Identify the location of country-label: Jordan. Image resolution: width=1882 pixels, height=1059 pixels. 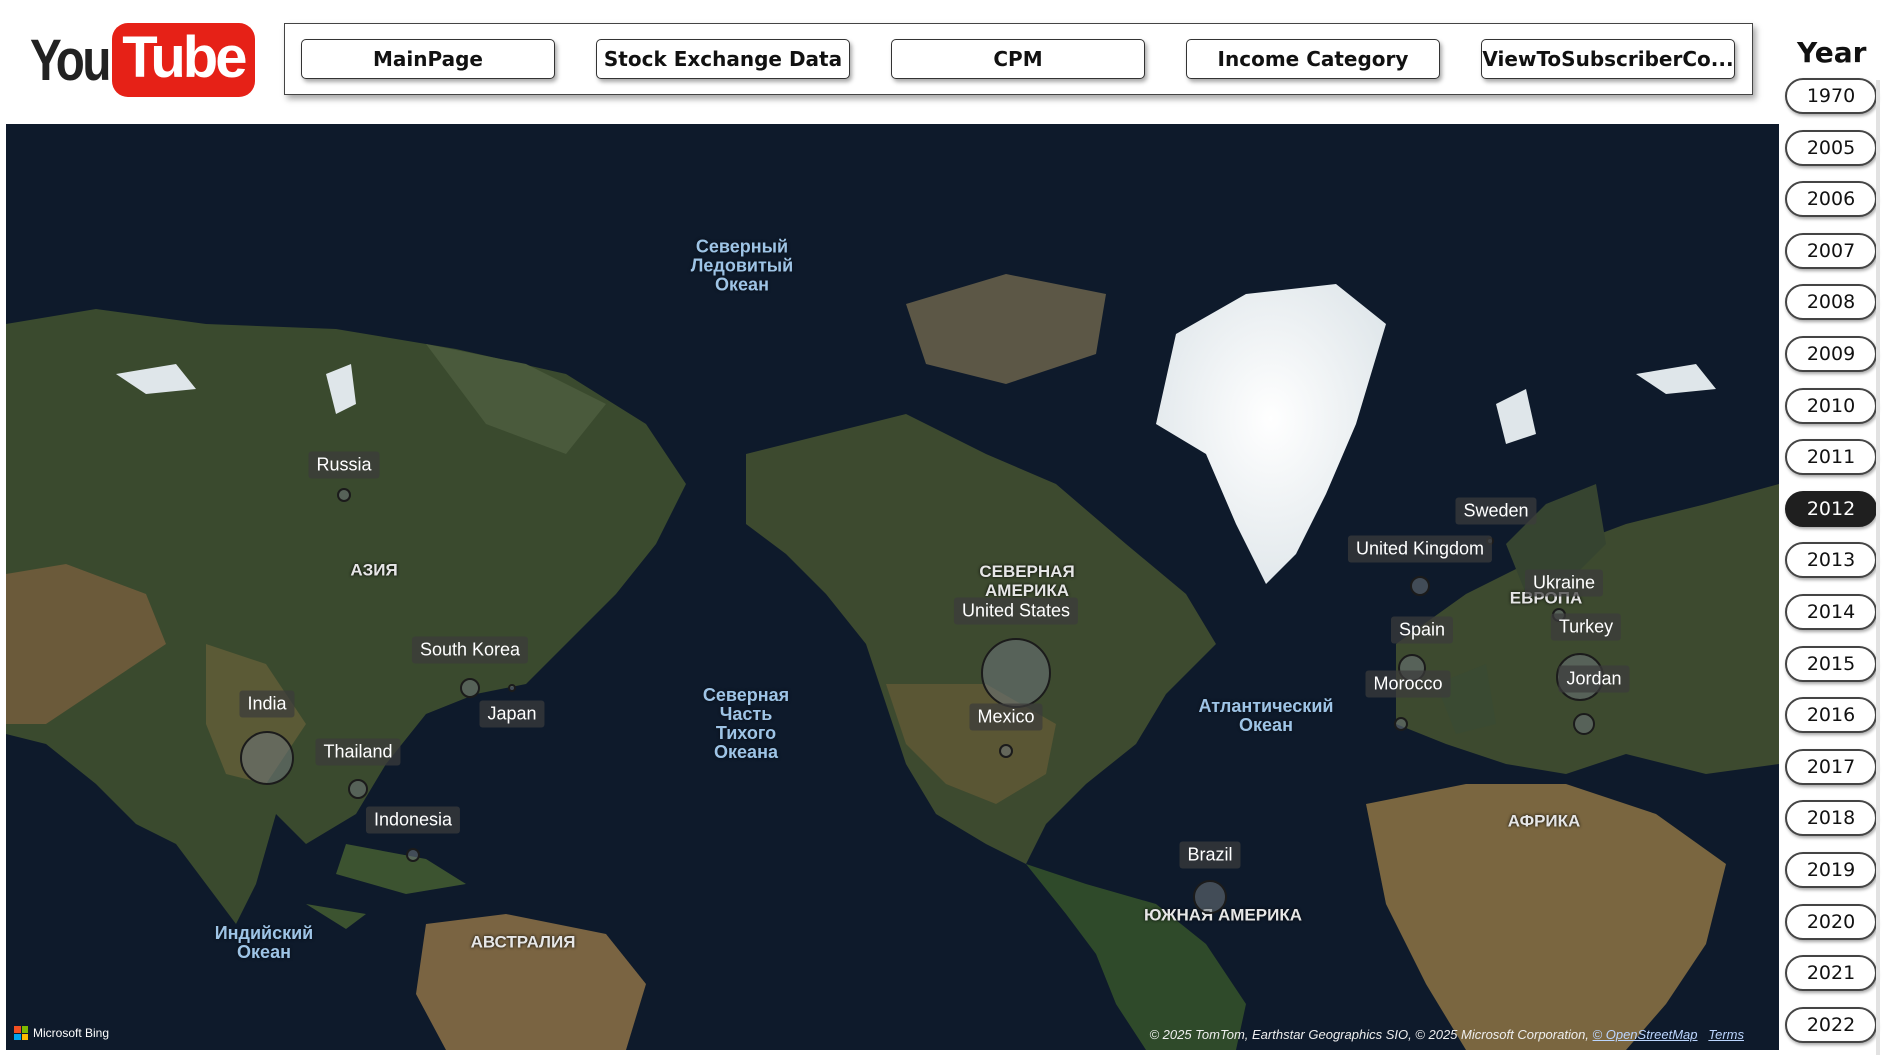
(1594, 679).